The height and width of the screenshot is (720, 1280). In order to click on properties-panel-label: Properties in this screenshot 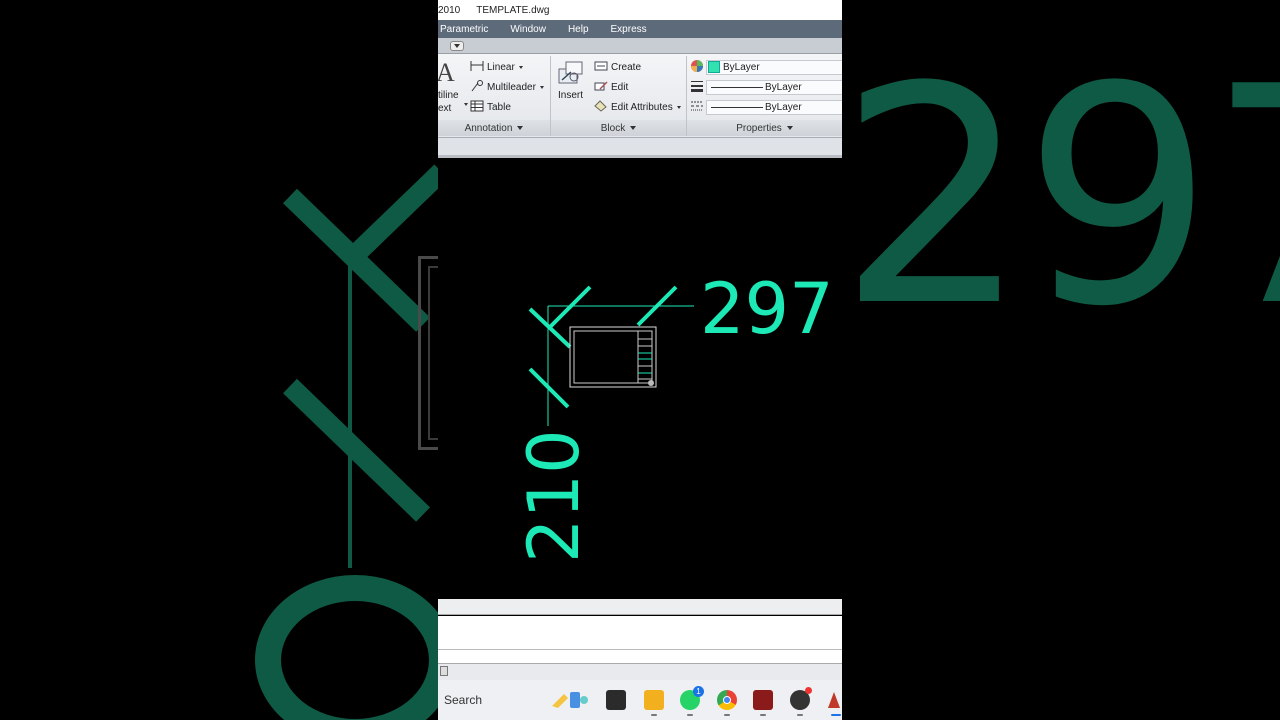, I will do `click(759, 128)`.